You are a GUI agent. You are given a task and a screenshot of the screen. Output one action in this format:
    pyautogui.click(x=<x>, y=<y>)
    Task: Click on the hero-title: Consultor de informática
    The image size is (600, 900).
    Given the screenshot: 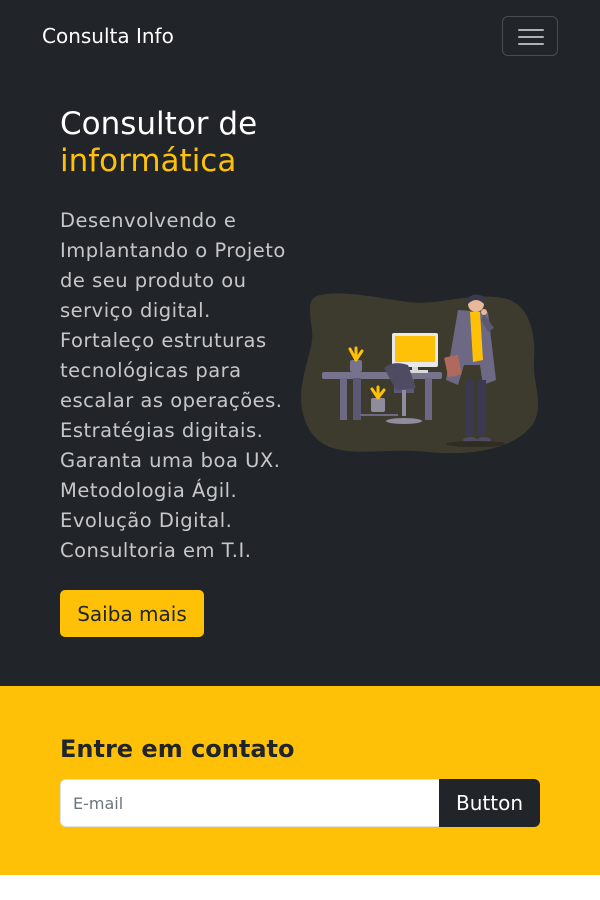 What is the action you would take?
    pyautogui.click(x=220, y=143)
    